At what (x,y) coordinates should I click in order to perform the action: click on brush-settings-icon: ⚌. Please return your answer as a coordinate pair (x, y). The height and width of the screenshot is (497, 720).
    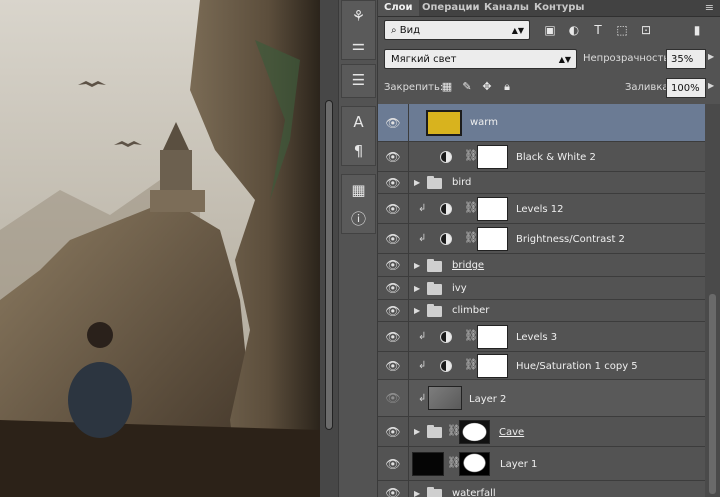
    Looking at the image, I should click on (358, 44).